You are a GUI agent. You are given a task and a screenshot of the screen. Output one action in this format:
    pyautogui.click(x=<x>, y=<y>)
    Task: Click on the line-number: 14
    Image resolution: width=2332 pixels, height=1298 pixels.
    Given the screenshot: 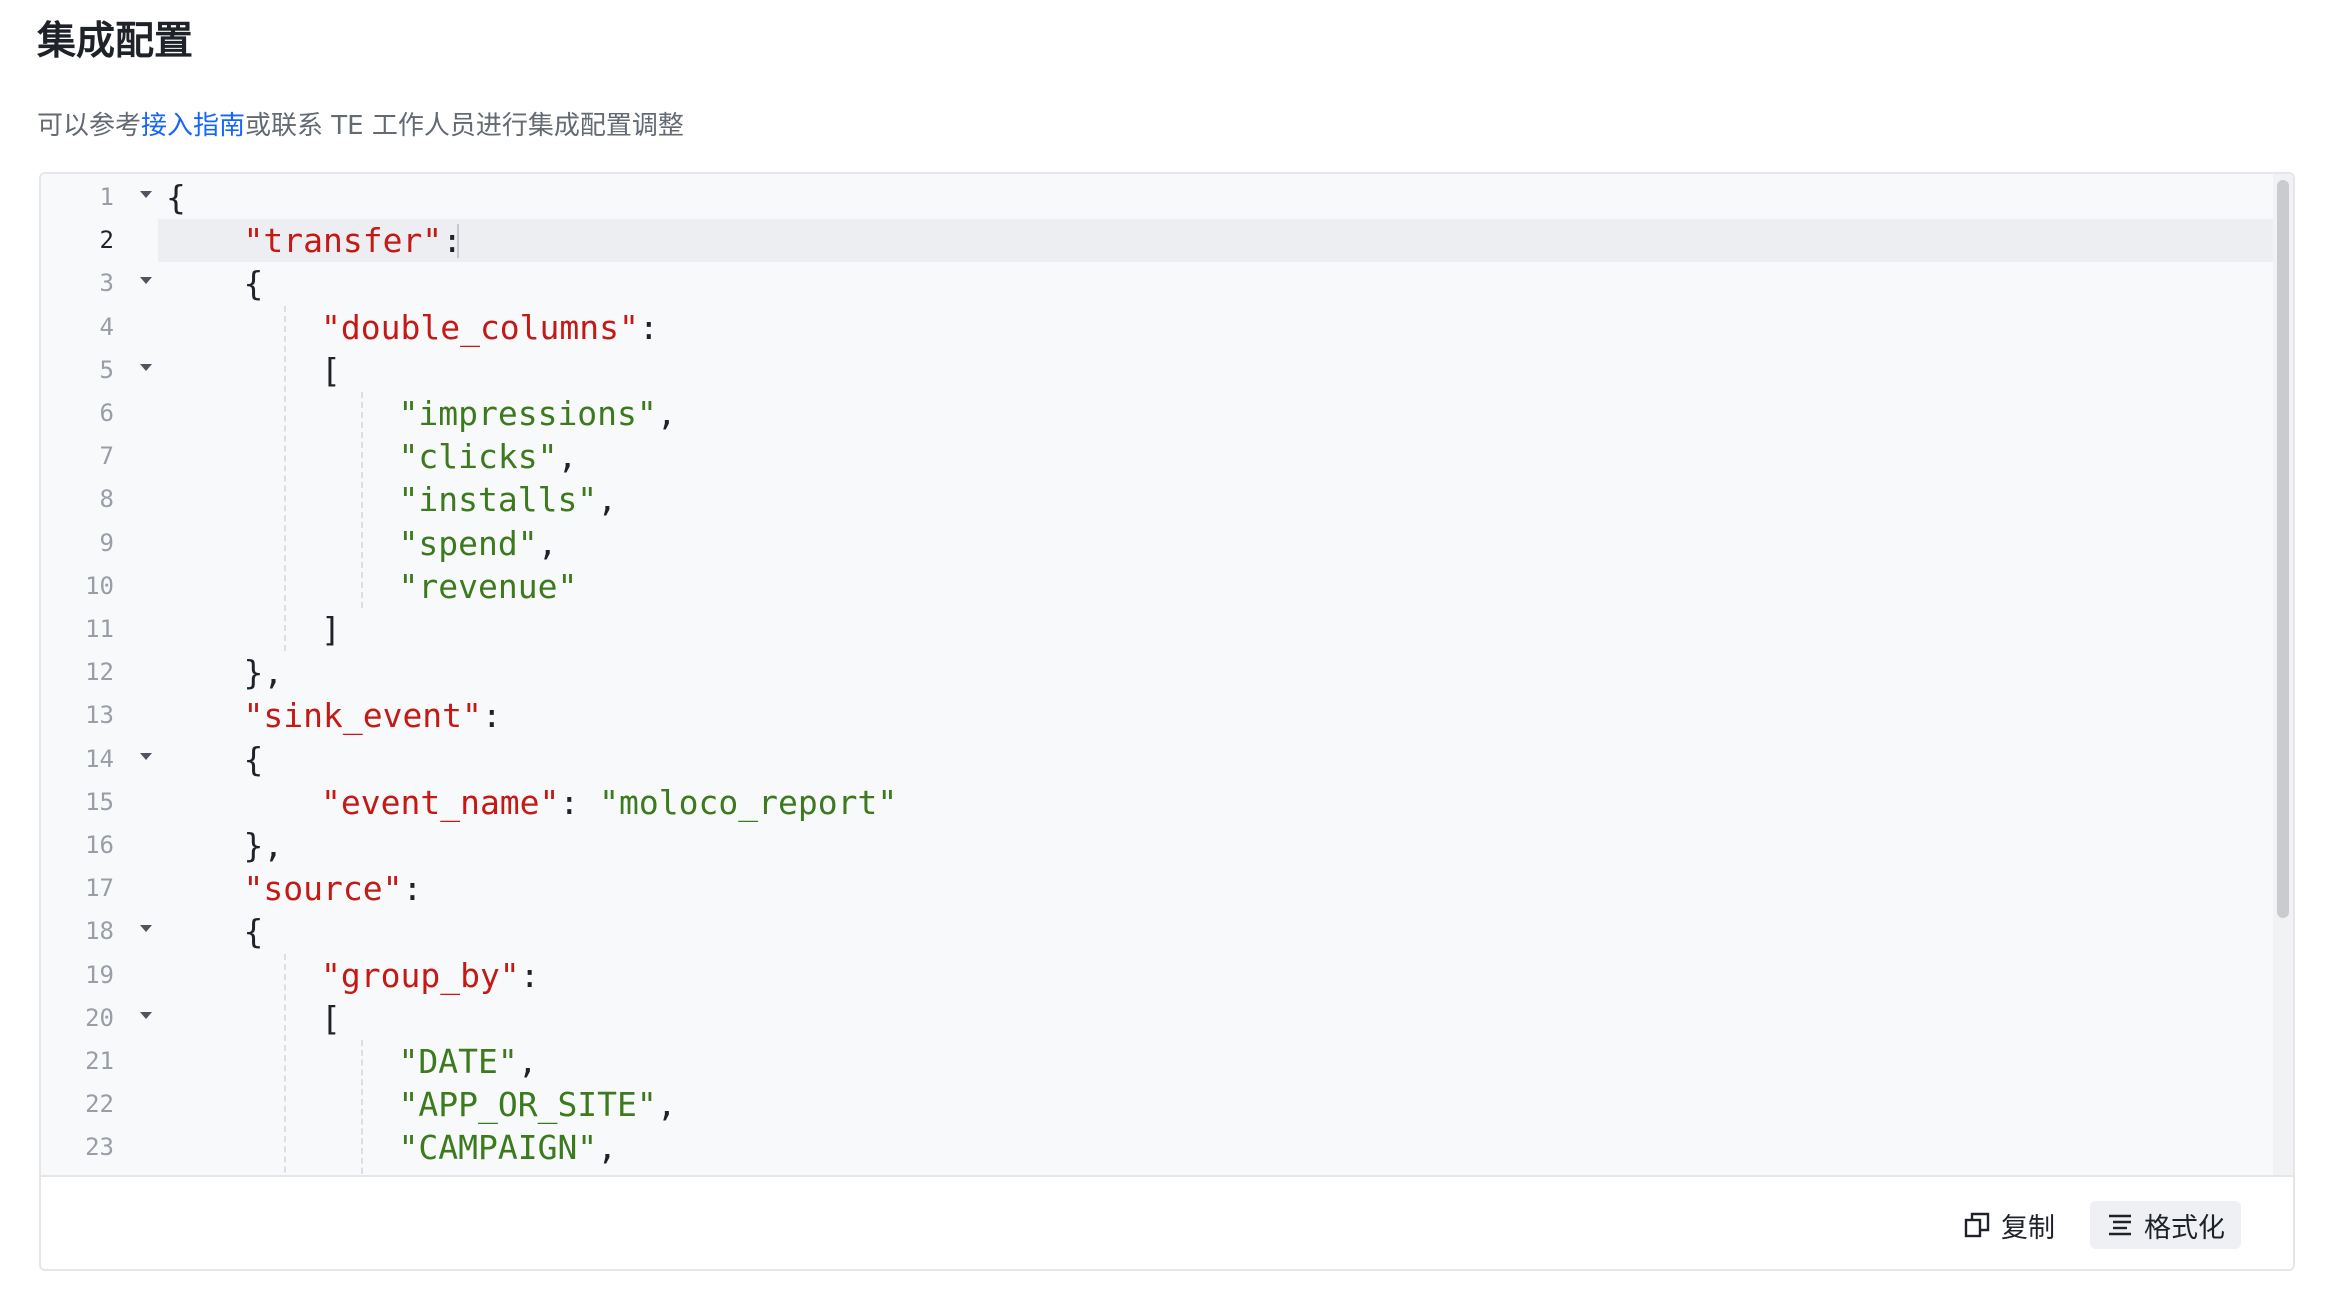 What is the action you would take?
    pyautogui.click(x=99, y=759)
    